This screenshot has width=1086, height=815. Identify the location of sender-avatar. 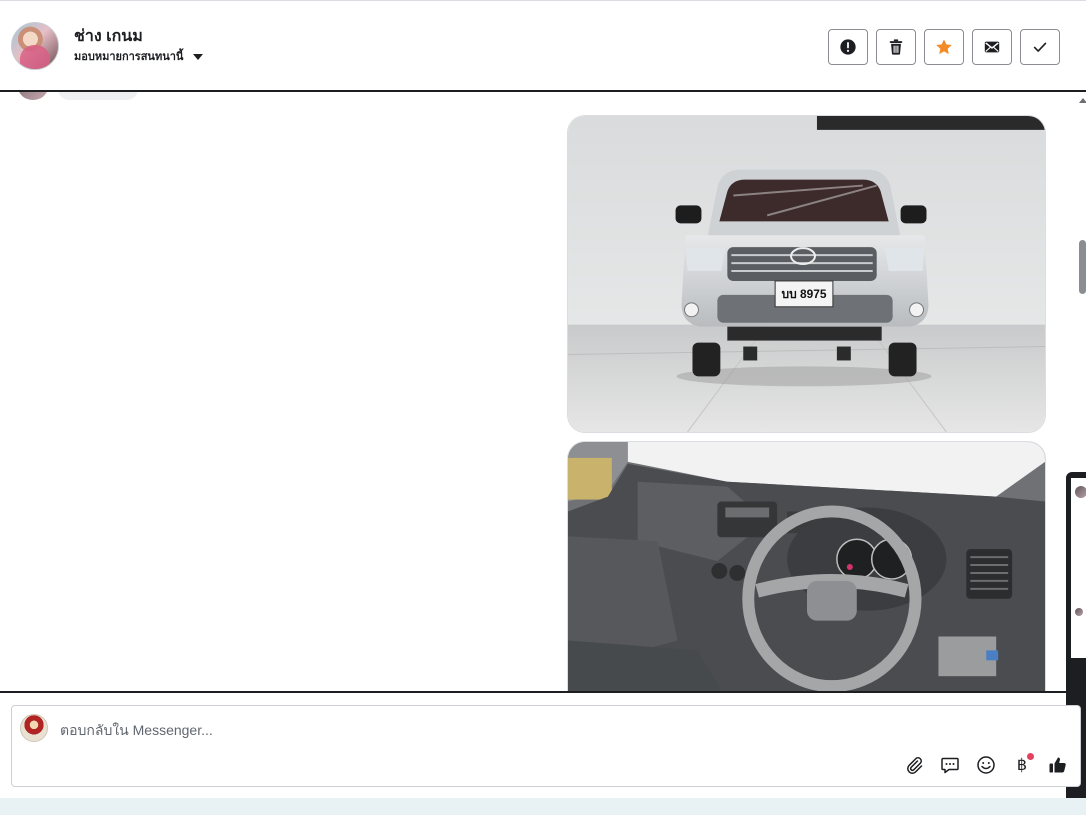
(33, 96).